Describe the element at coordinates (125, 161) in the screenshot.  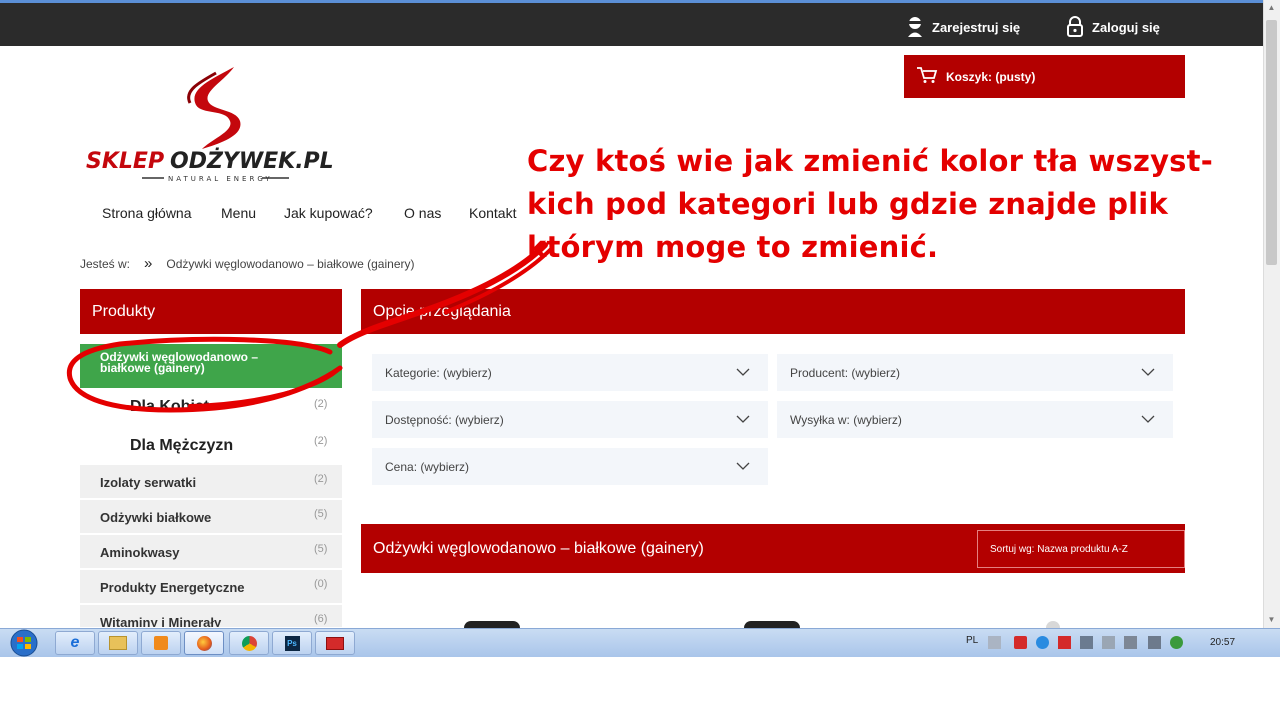
I see `logo-text-left: SKLEP` at that location.